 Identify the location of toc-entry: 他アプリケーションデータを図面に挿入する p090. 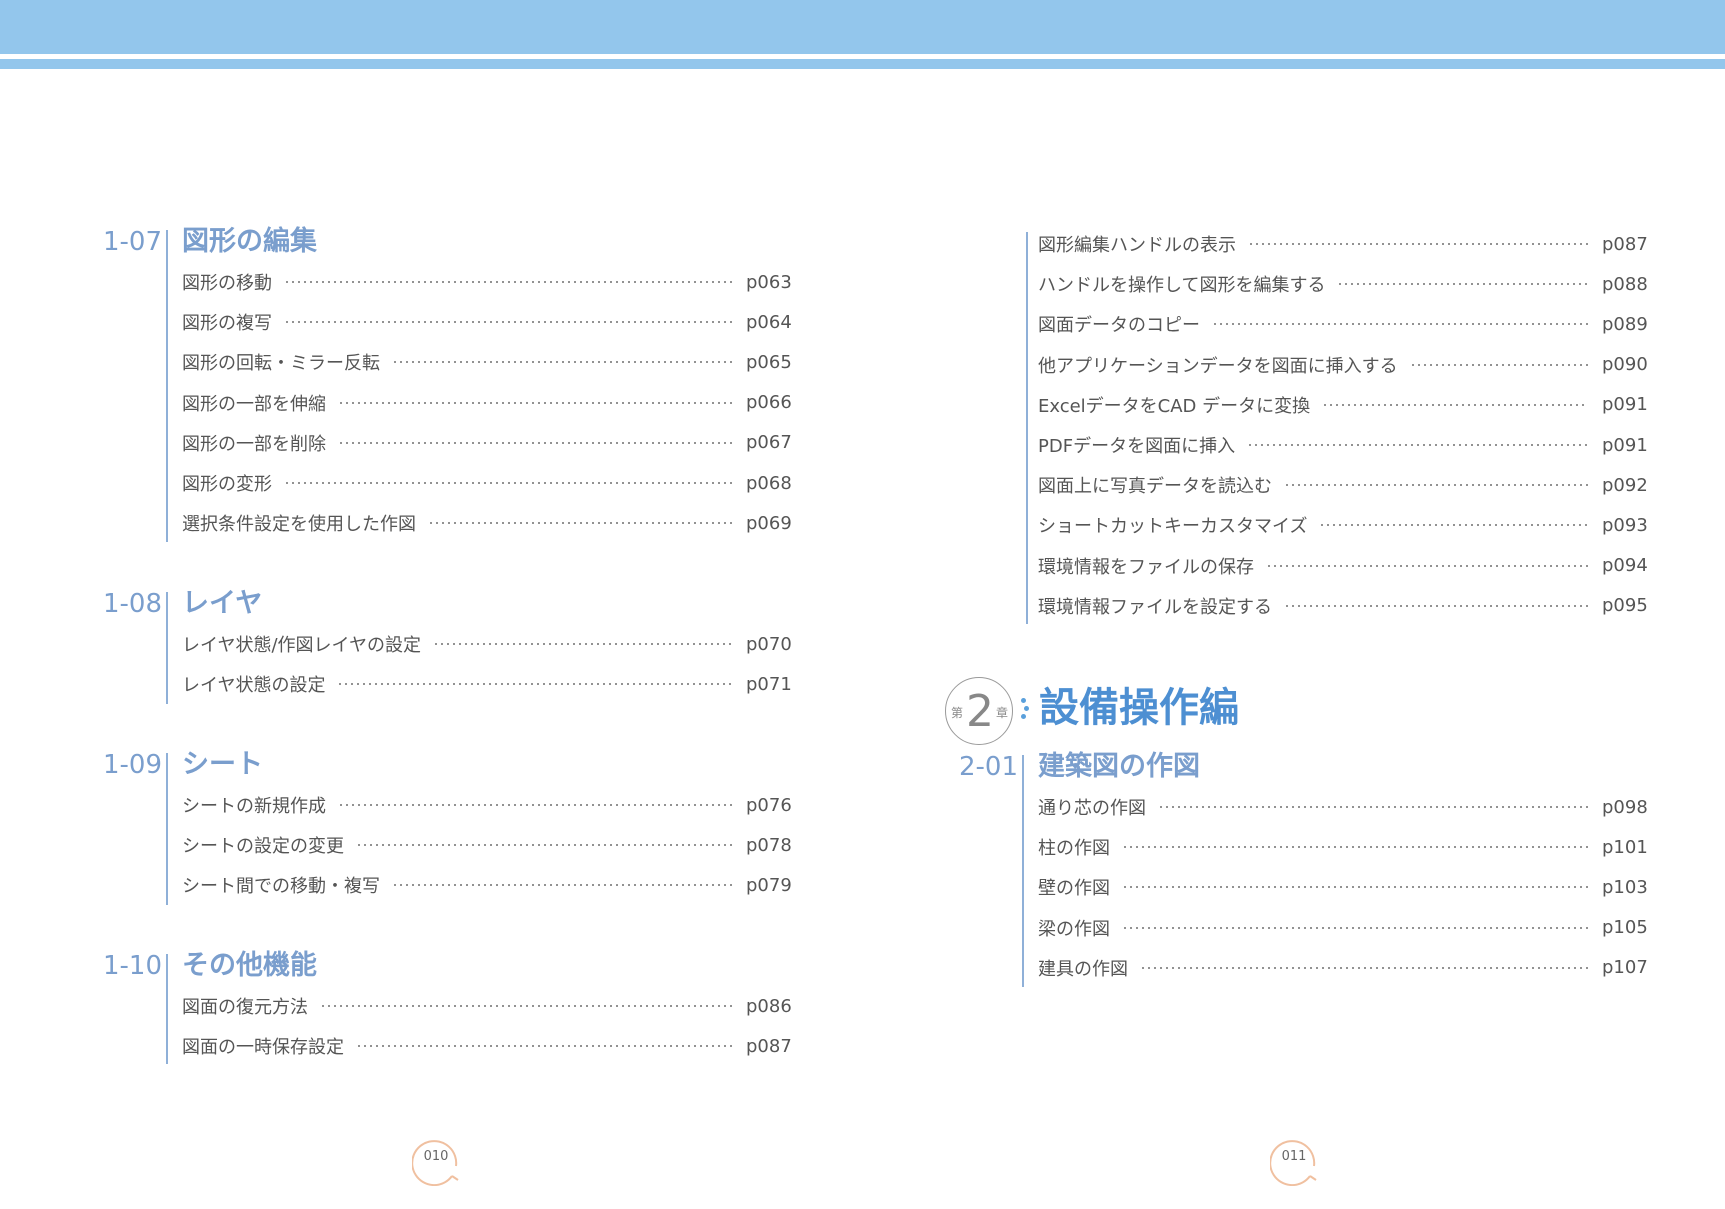
(1343, 365).